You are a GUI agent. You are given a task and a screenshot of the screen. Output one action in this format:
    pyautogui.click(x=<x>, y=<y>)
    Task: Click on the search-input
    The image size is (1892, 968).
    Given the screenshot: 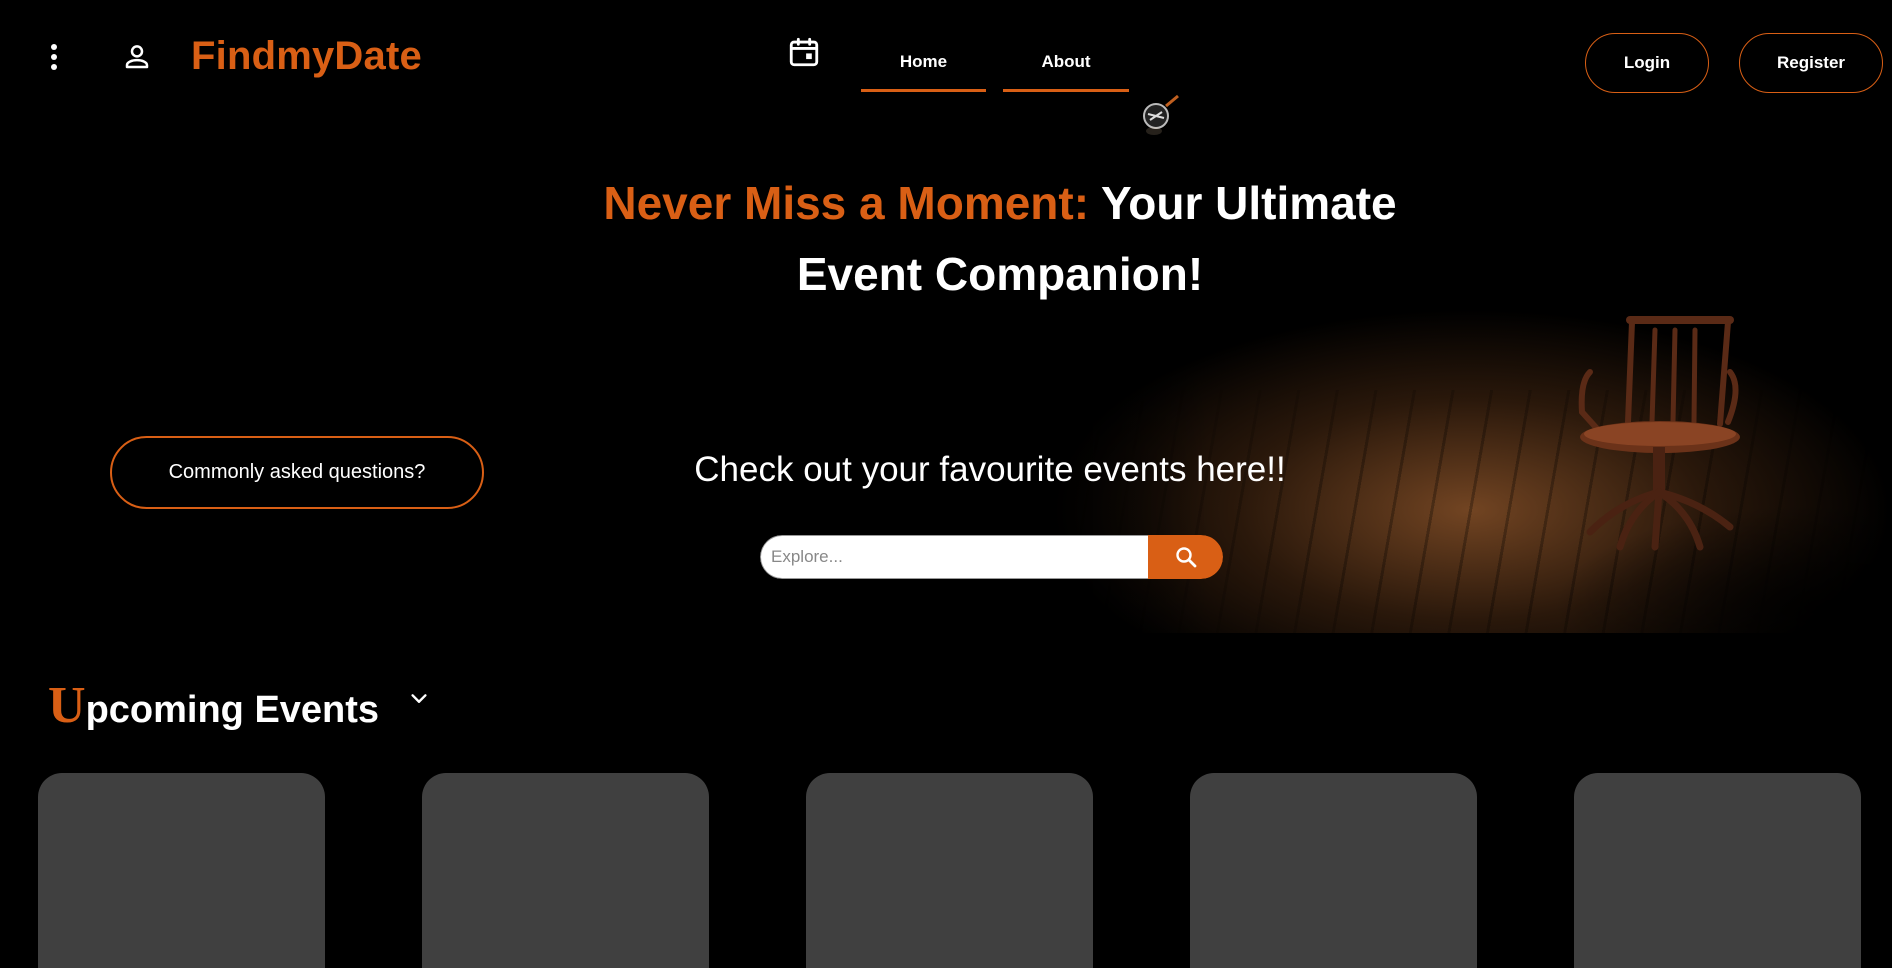 What is the action you would take?
    pyautogui.click(x=954, y=557)
    